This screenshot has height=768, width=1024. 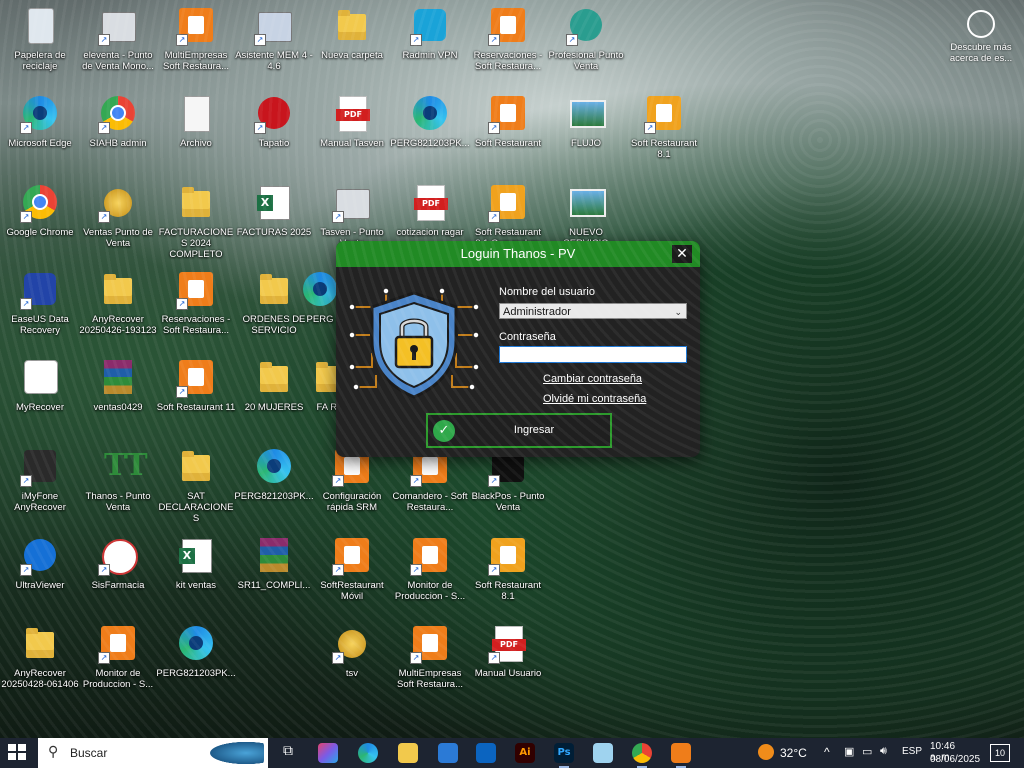 I want to click on desktop-icon-nuevo-servicio: NUEVO SERVICIO, so click(x=586, y=225).